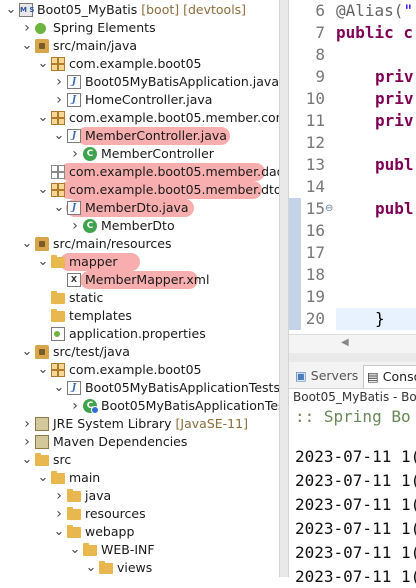 The height and width of the screenshot is (588, 416). Describe the element at coordinates (157, 154) in the screenshot. I see `tree-item-text: MemberController` at that location.